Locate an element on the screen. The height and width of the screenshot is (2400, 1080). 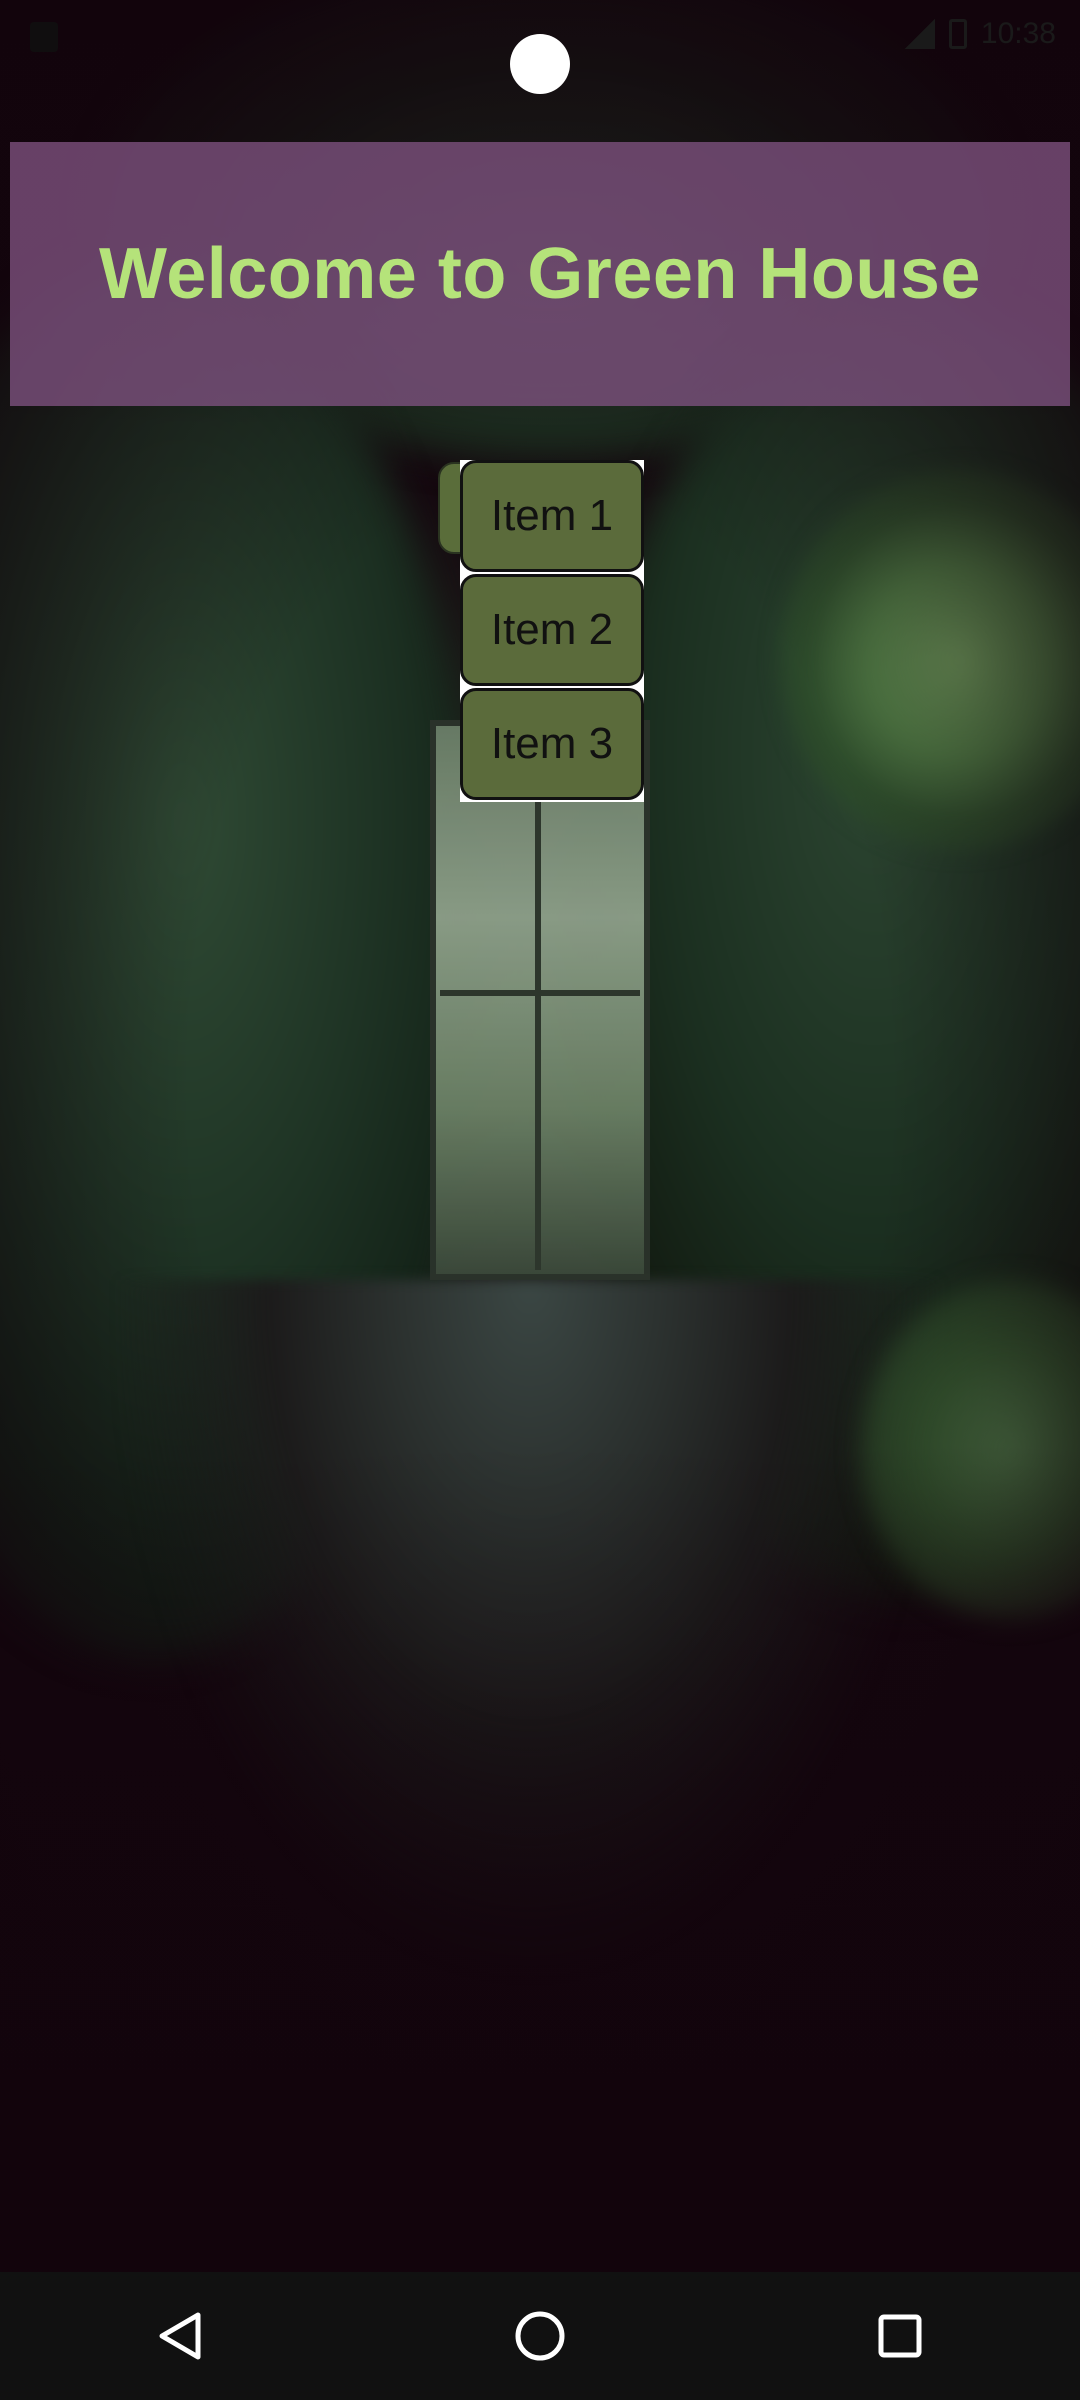
status-time: 10:38 is located at coordinates (1018, 33).